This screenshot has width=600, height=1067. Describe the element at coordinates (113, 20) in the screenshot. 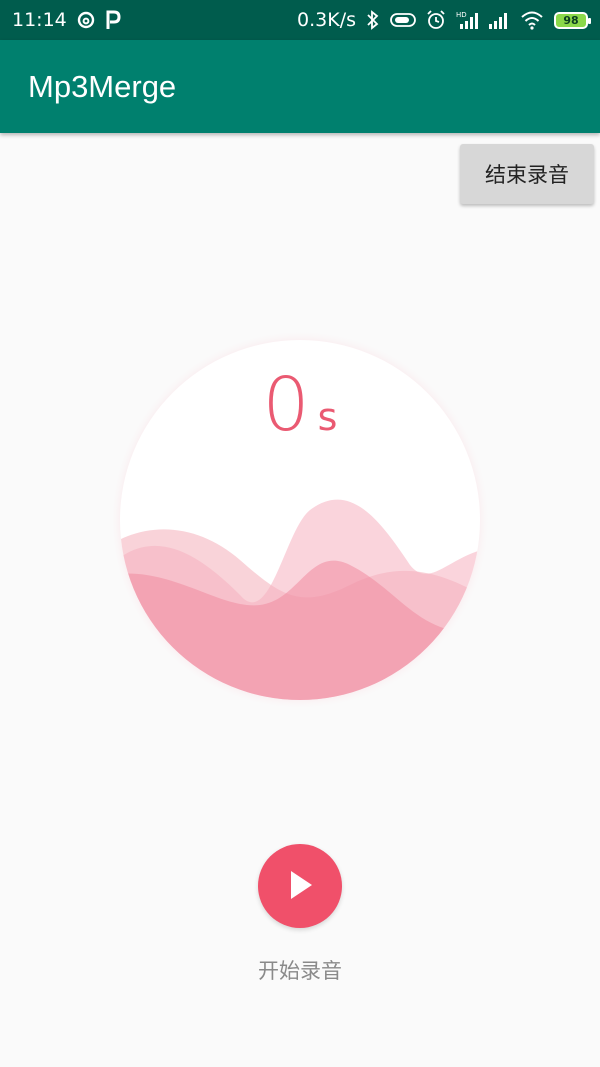

I see `p-app-icon` at that location.